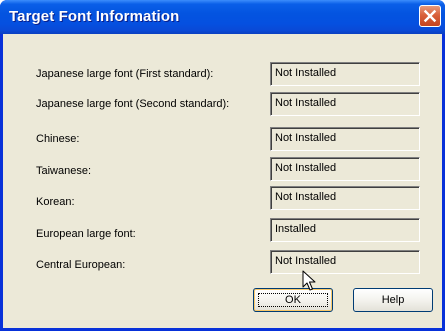 The height and width of the screenshot is (331, 445). I want to click on help-button-label: Help, so click(393, 300).